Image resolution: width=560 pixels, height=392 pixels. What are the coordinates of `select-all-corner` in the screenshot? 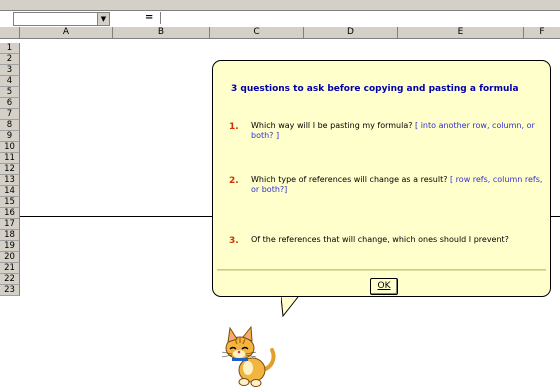 It's located at (10, 33).